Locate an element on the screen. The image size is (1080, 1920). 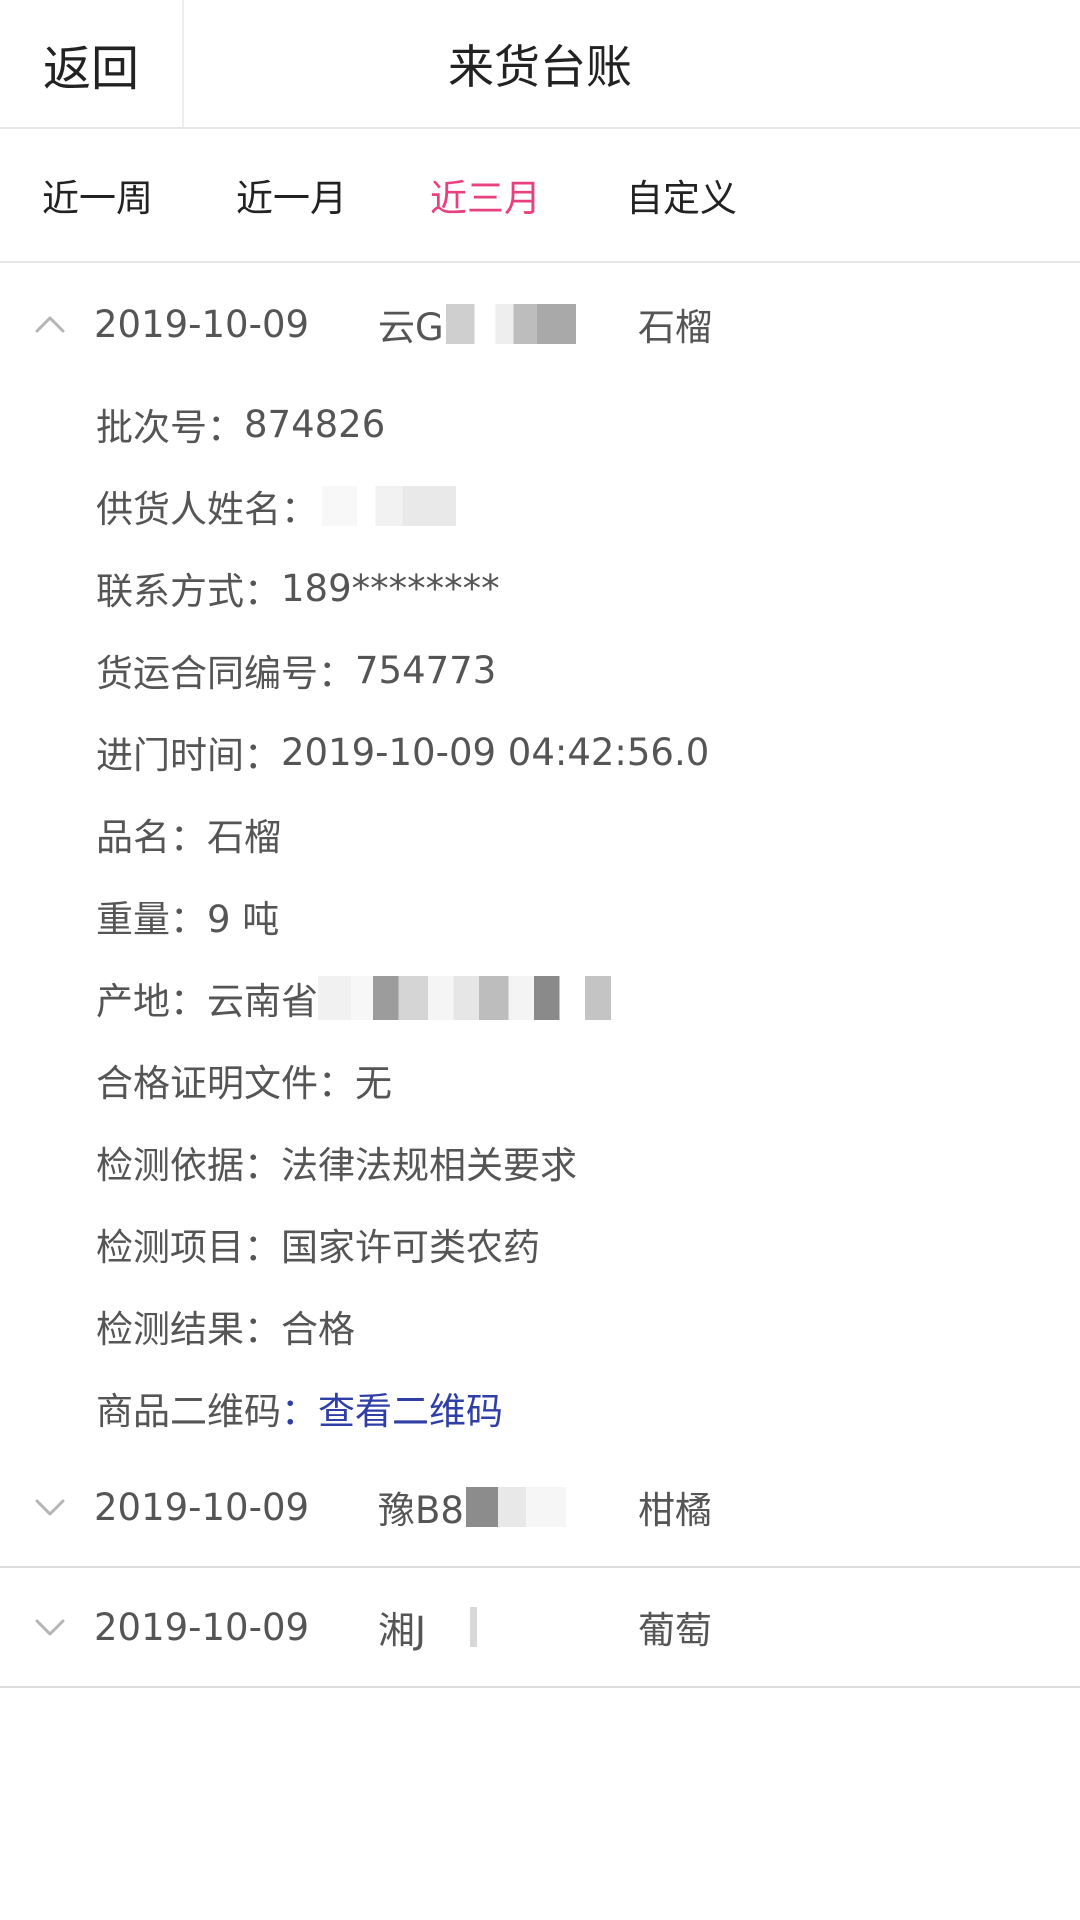
record-product: 柑橘 is located at coordinates (675, 1510).